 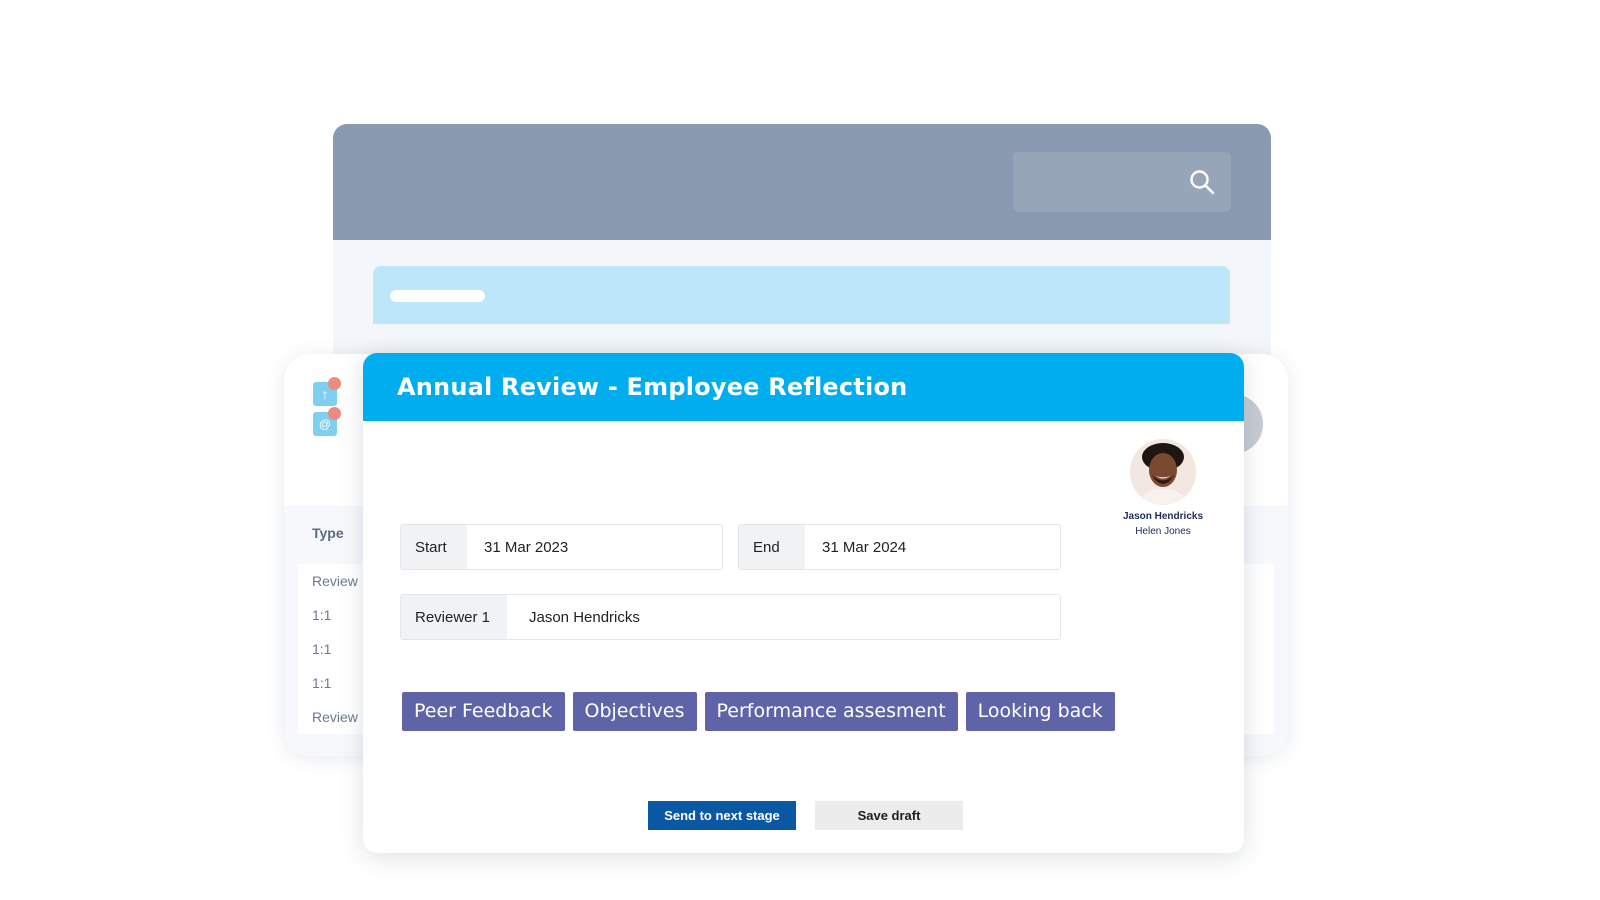 I want to click on background-header, so click(x=802, y=182).